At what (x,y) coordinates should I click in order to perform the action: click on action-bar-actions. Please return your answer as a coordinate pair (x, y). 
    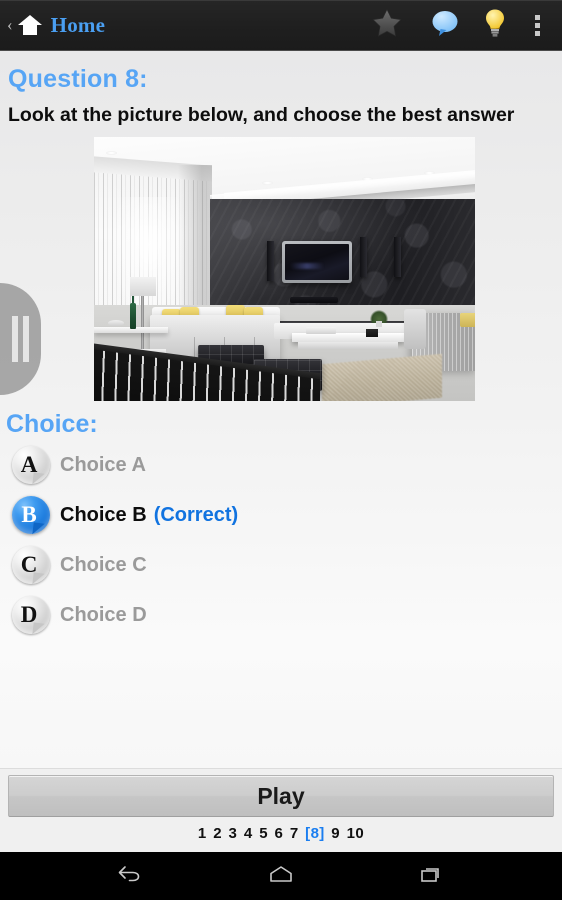
    Looking at the image, I should click on (460, 25).